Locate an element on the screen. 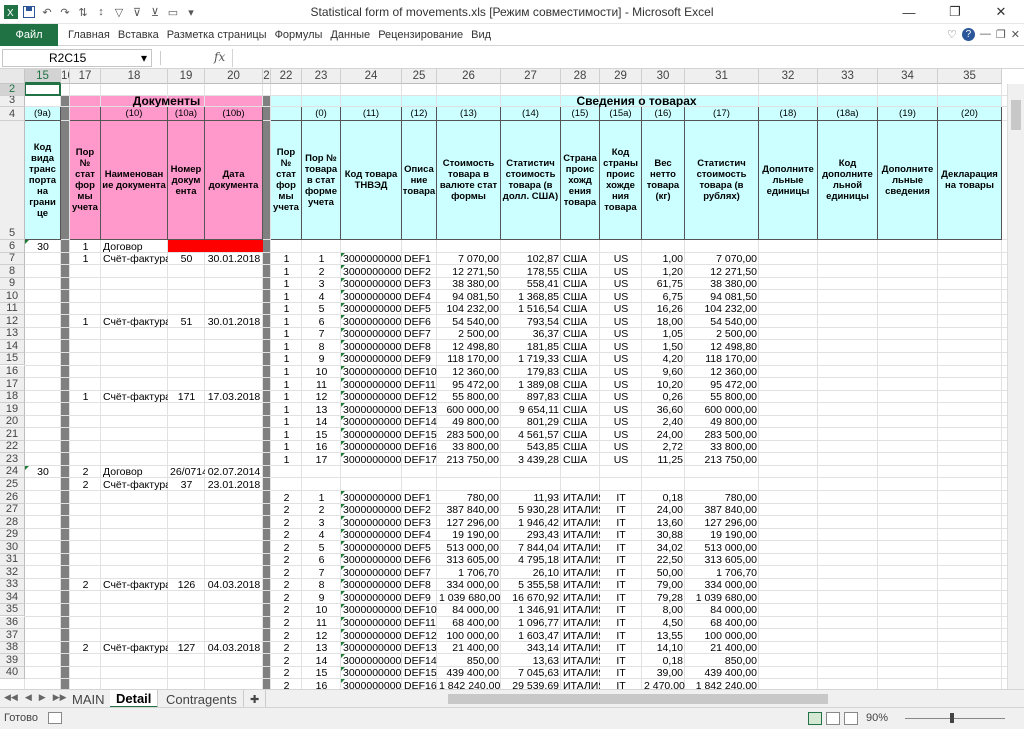  row-header: 25 is located at coordinates (12, 484).